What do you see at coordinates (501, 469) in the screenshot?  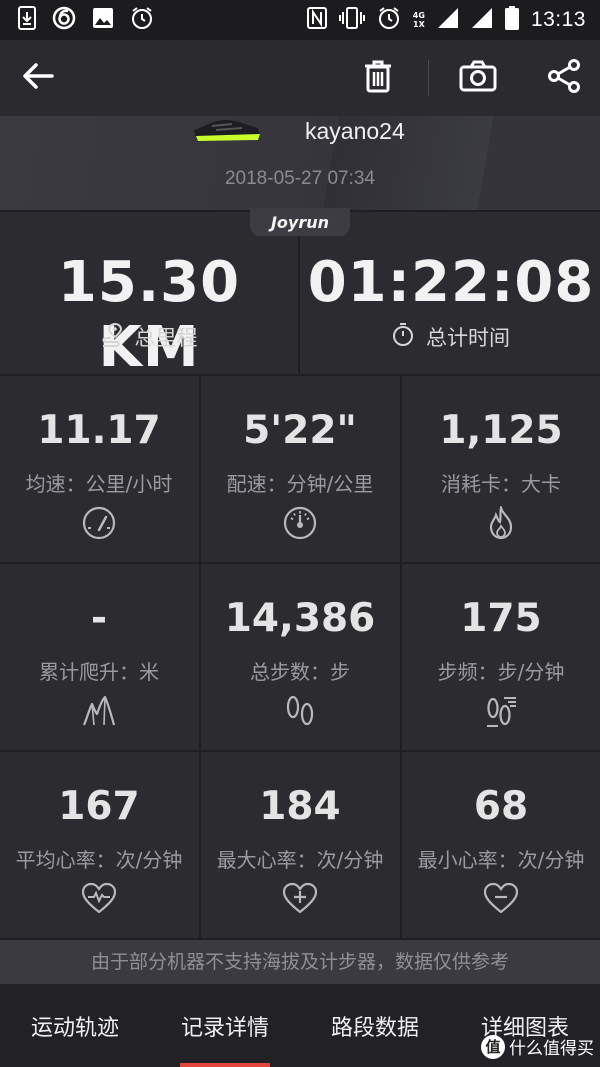 I see `stat-cell-calories: 1,125 消耗卡：大卡` at bounding box center [501, 469].